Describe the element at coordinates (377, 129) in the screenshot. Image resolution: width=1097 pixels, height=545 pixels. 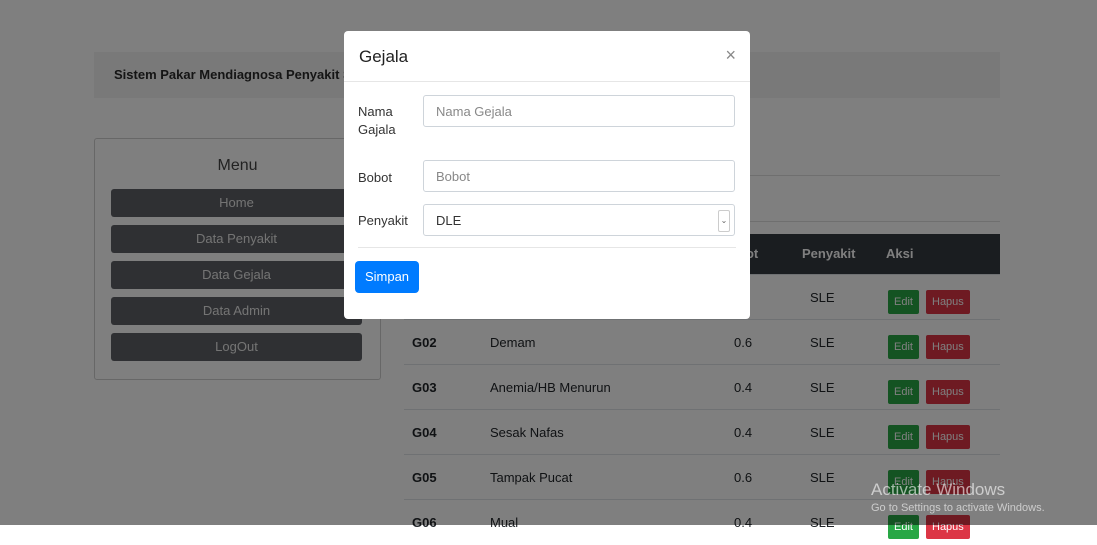
I see `nama-label-line2: Gajala` at that location.